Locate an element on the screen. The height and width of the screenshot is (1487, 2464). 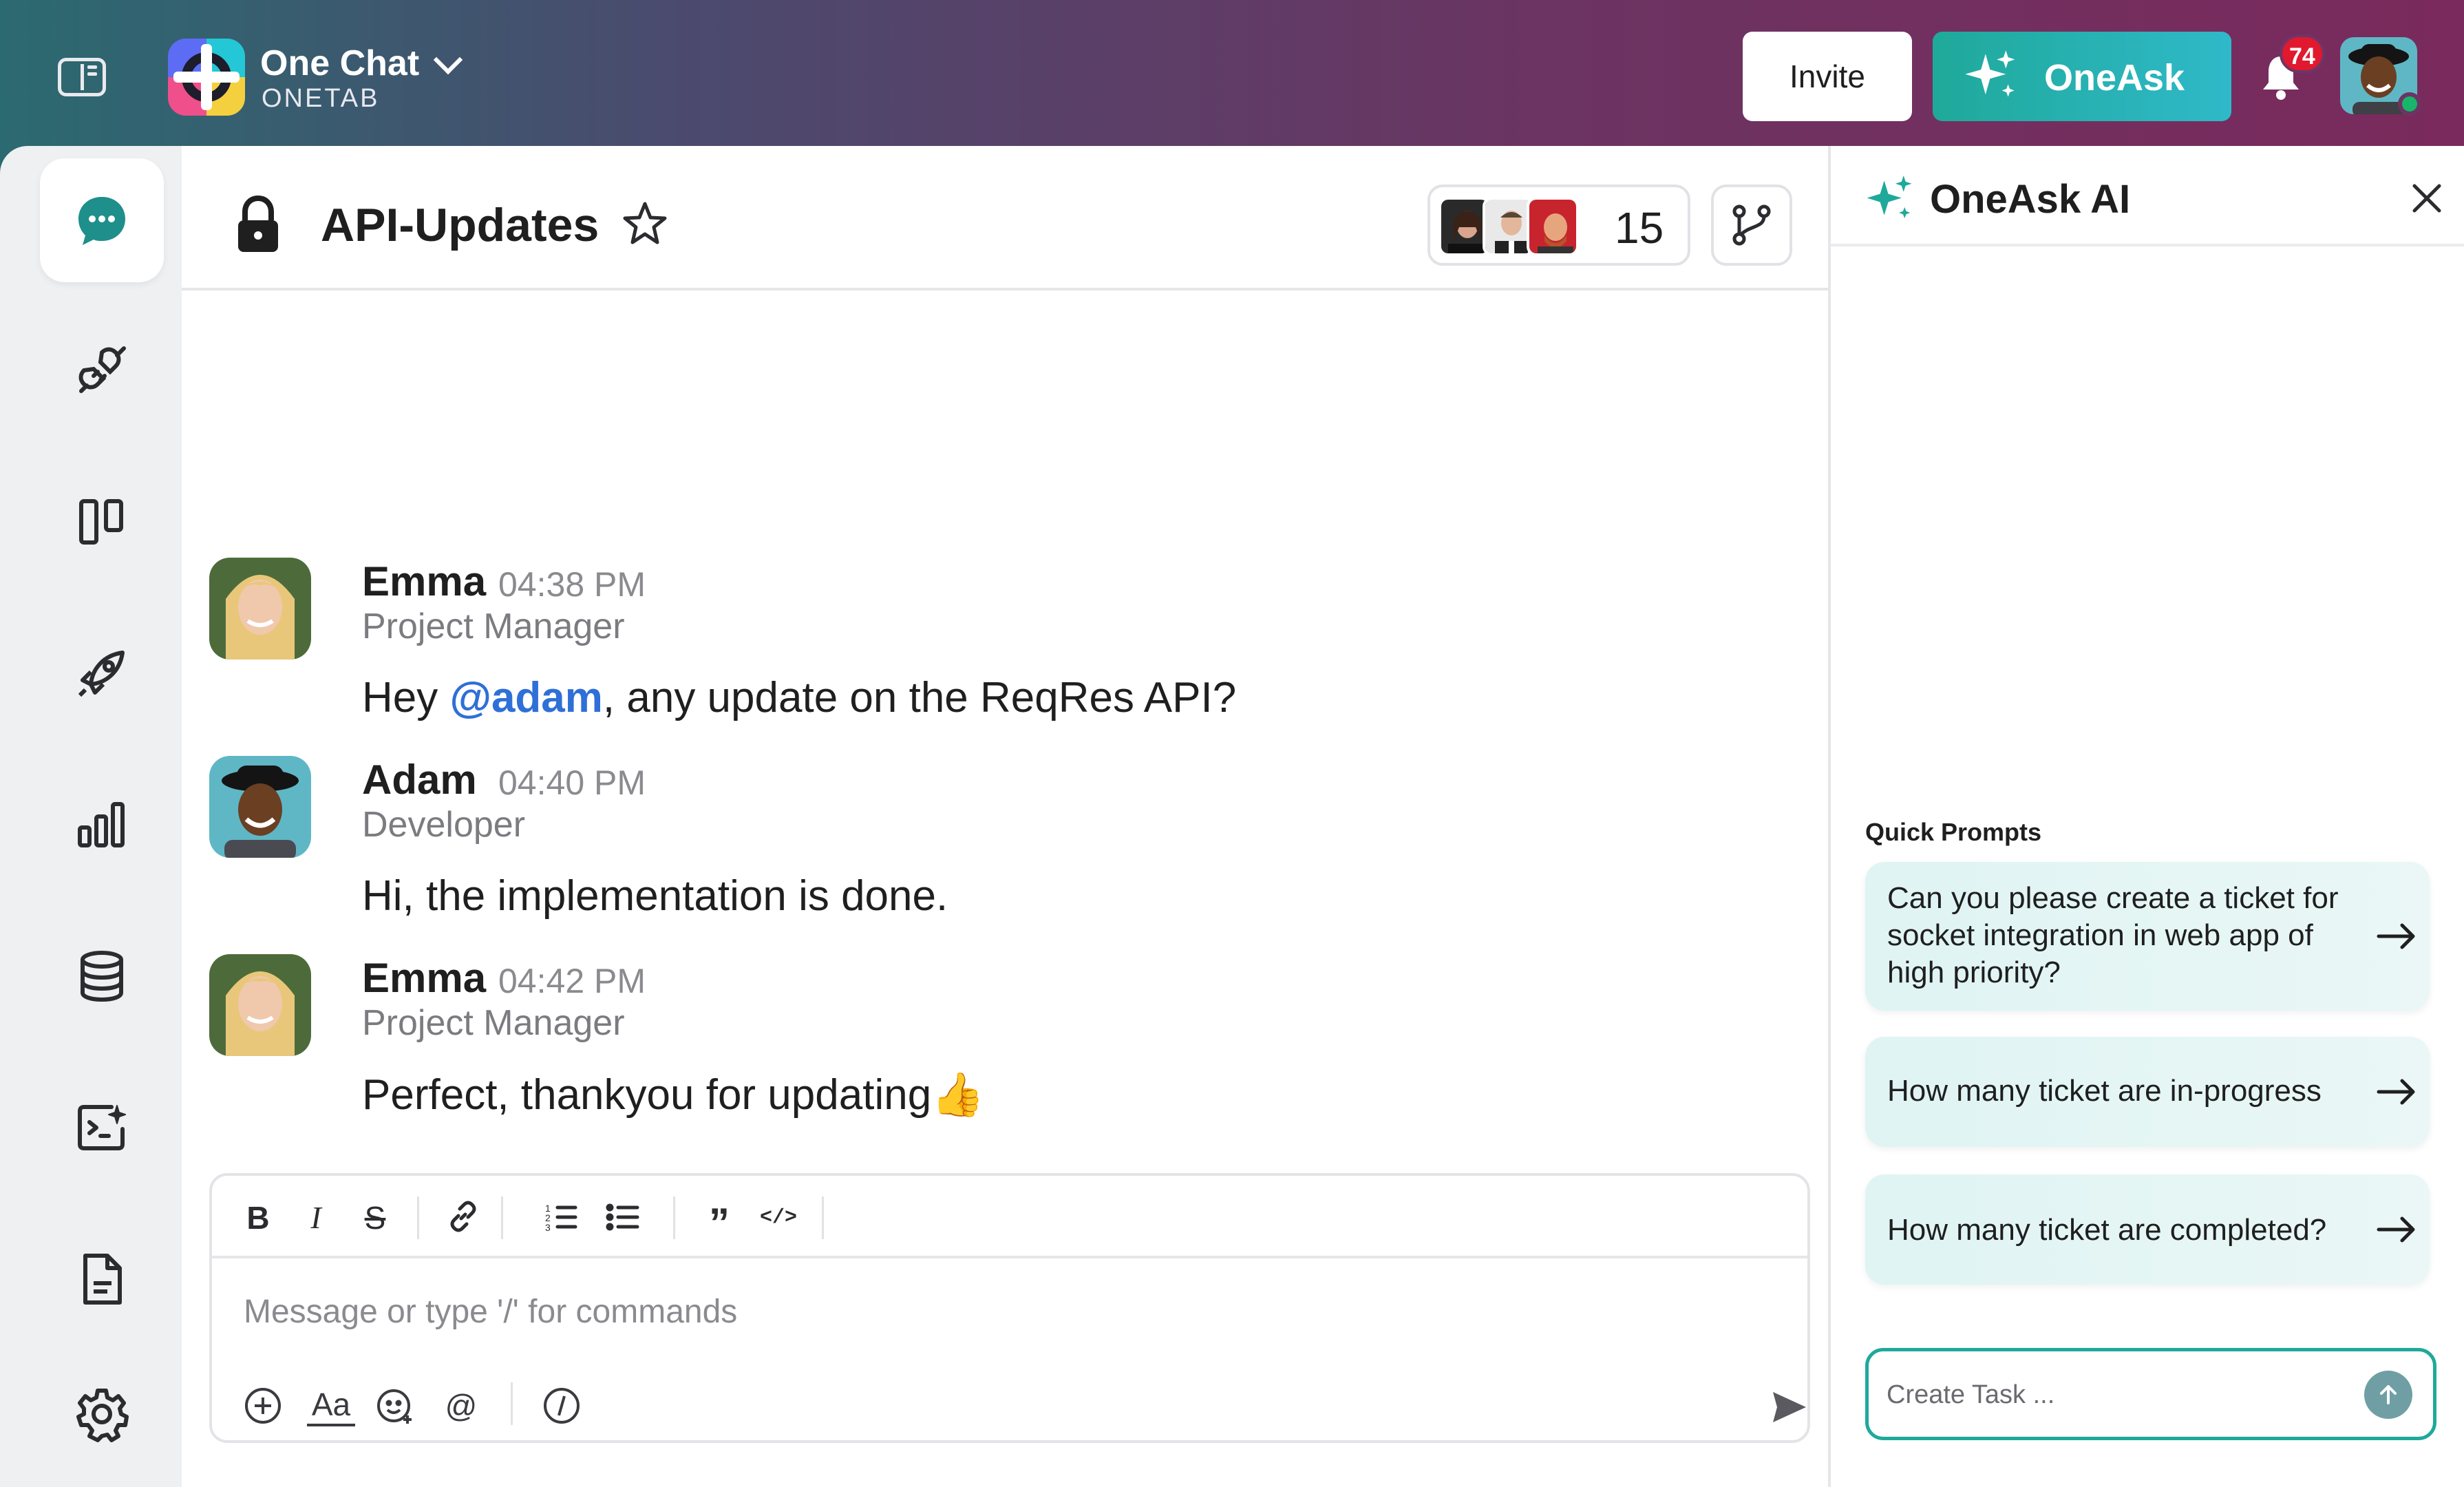
bullet-list-icon is located at coordinates (622, 1217).